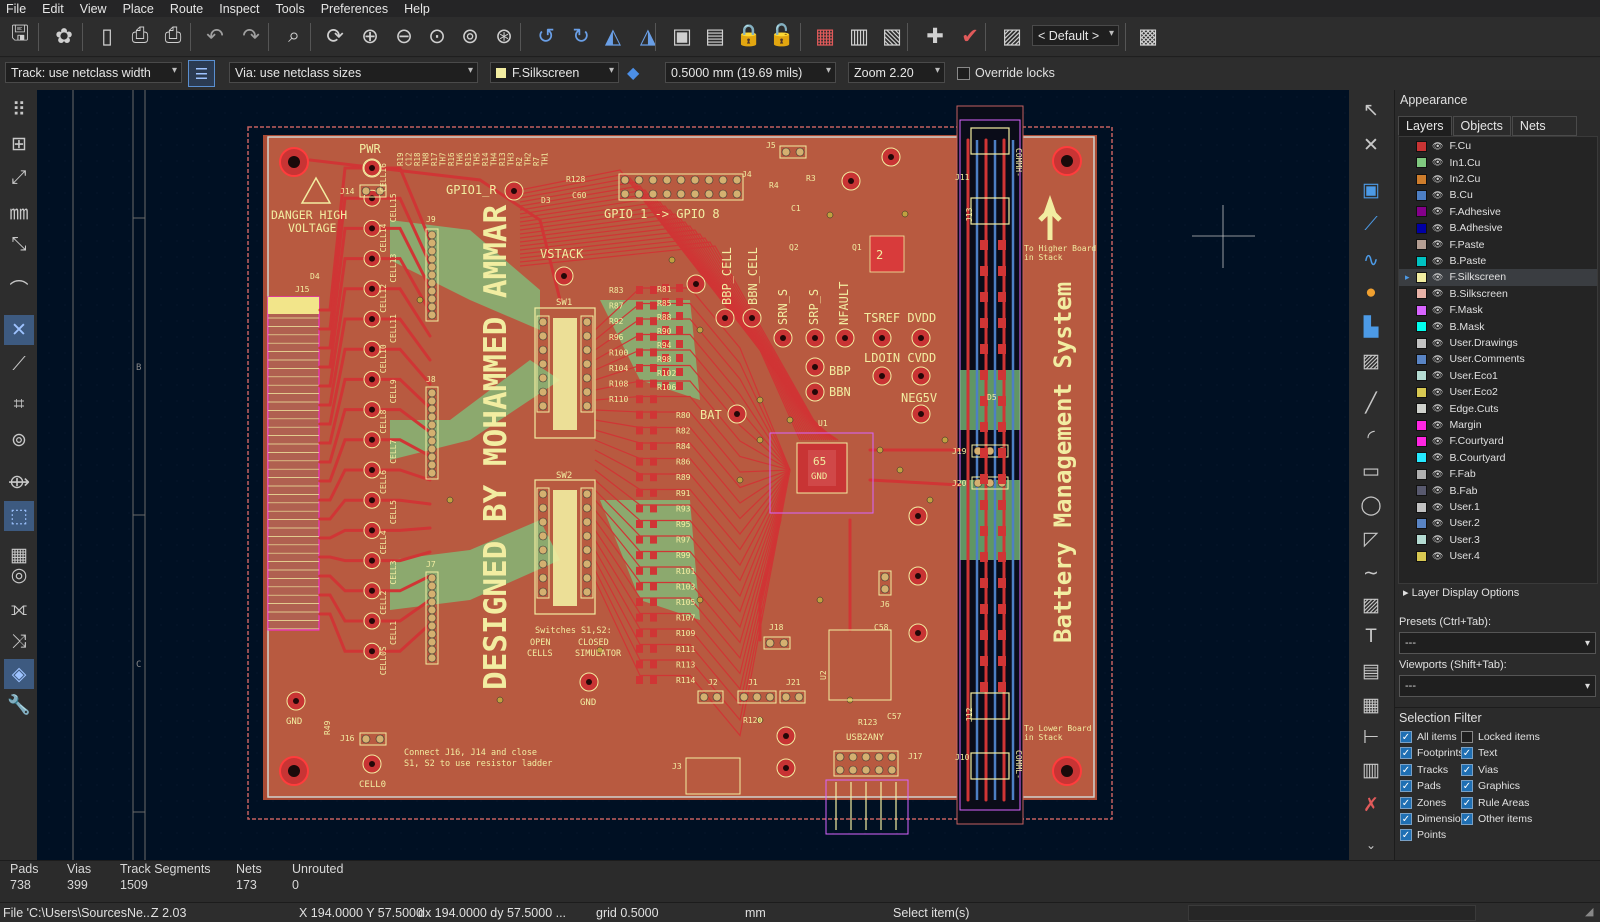 The image size is (1600, 922). What do you see at coordinates (1479, 753) in the screenshot?
I see `filter-text: ✓ Text` at bounding box center [1479, 753].